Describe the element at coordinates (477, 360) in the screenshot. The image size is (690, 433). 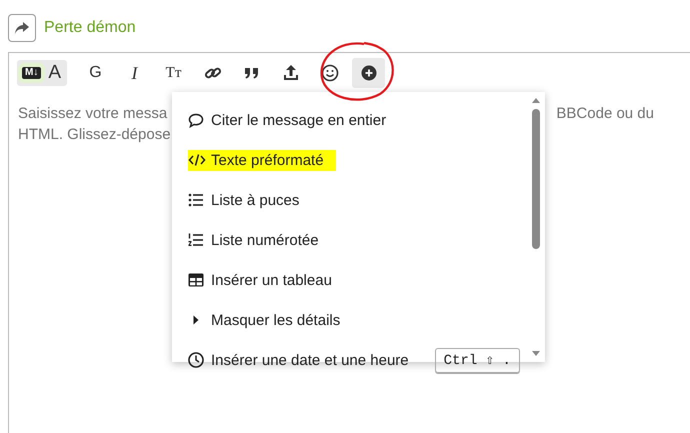
I see `keyboard-shortcut: Ctrl ⇧ .` at that location.